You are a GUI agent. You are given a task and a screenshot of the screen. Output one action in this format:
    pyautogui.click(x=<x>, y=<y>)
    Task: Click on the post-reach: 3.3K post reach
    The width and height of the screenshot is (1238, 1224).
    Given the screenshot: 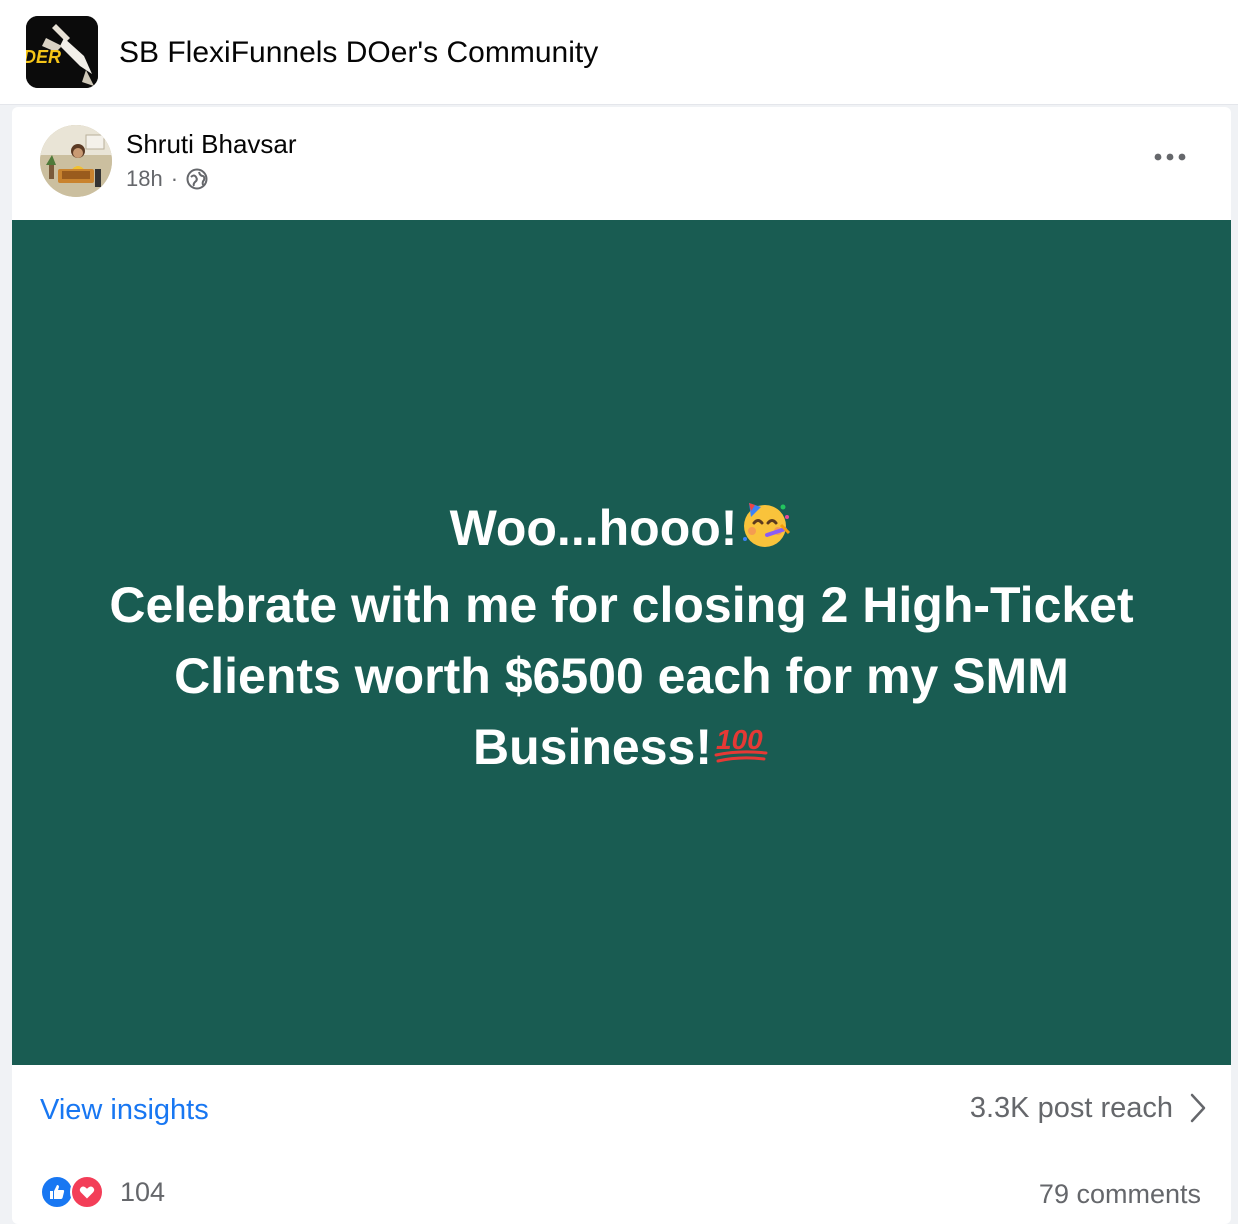 What is the action you would take?
    pyautogui.click(x=1088, y=1108)
    